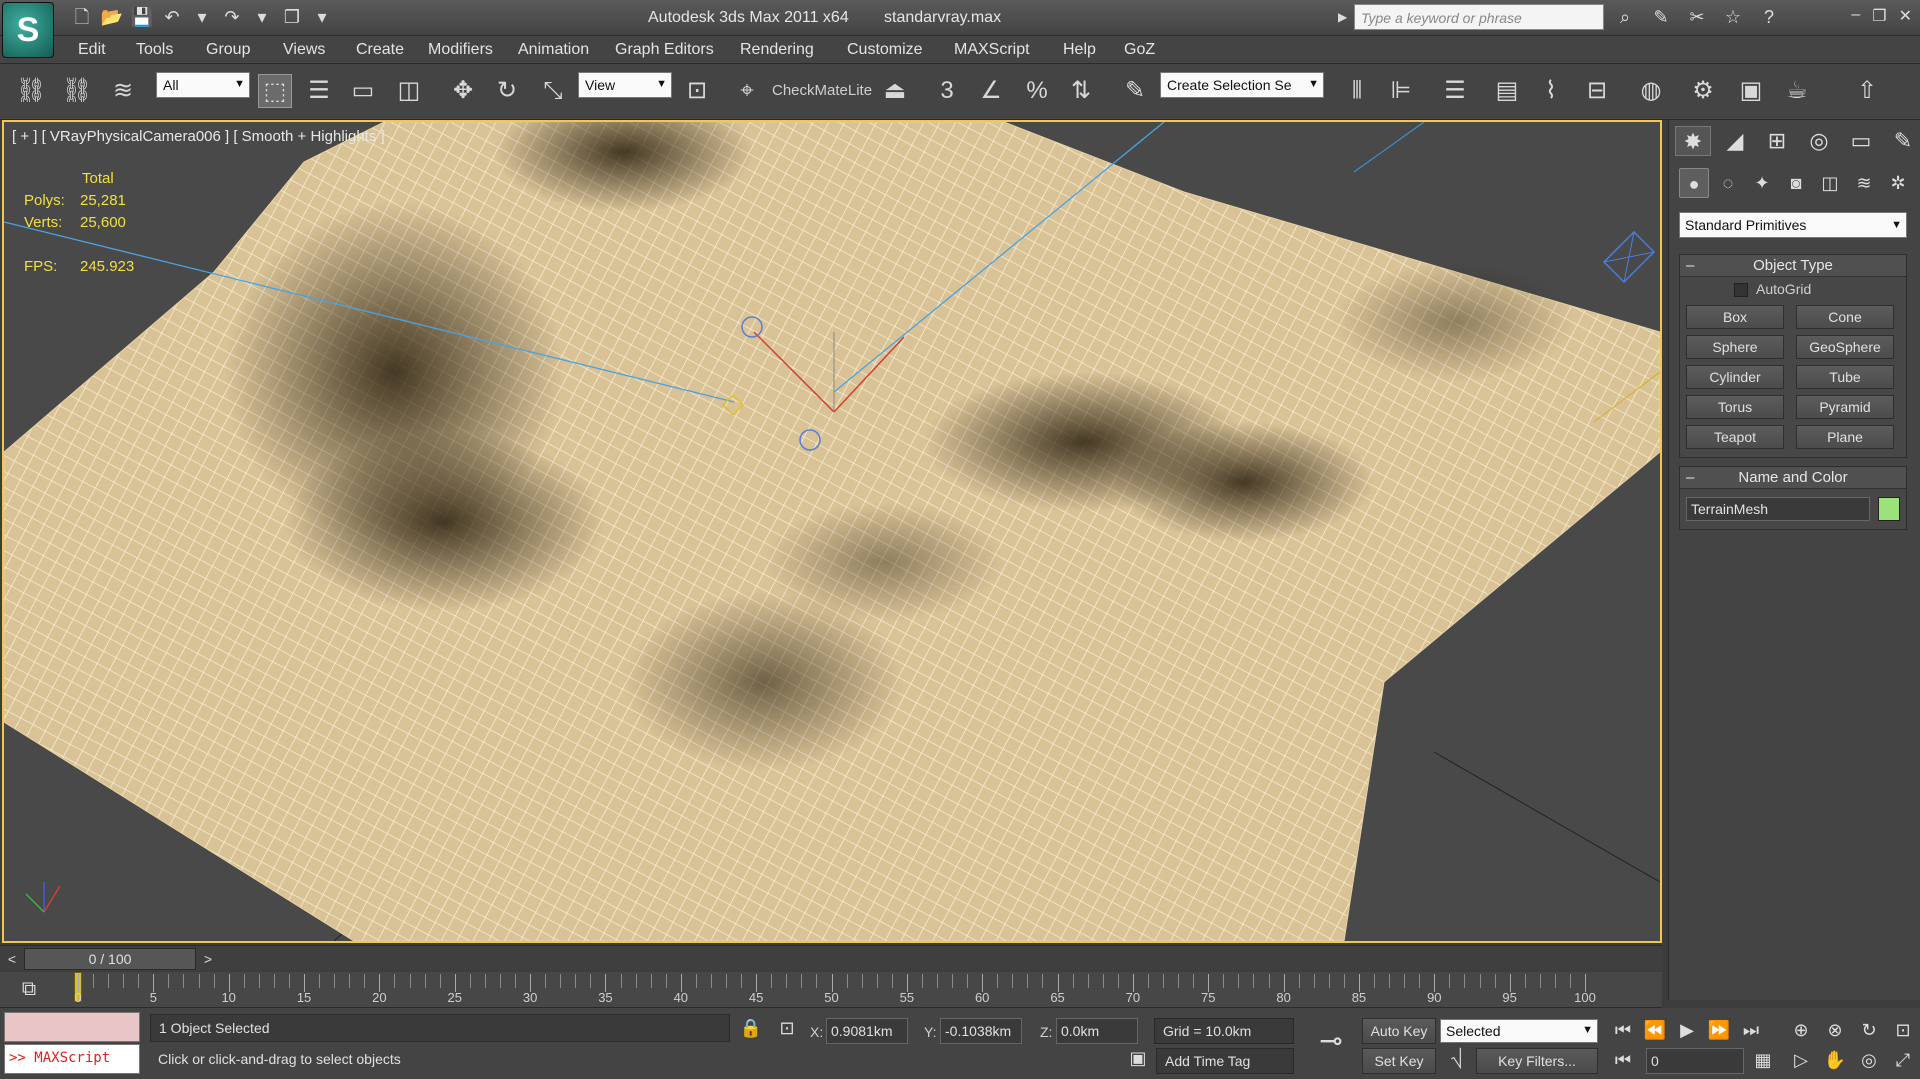  Describe the element at coordinates (1455, 91) in the screenshot. I see `layer-manager-icon: ☰` at that location.